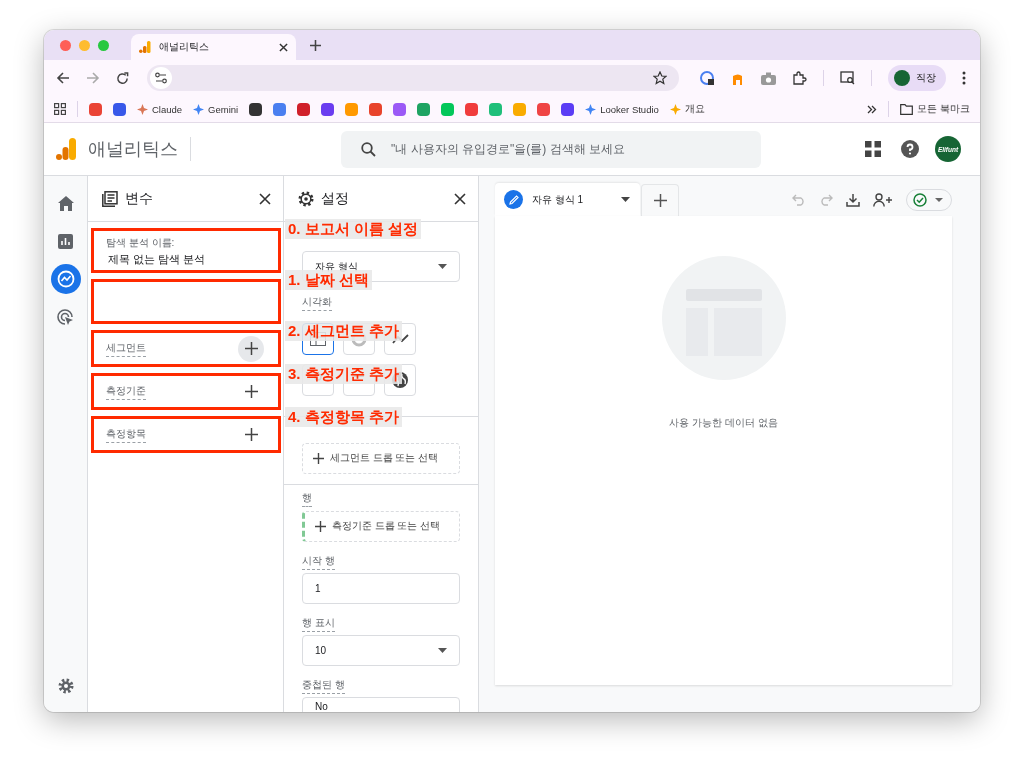 The height and width of the screenshot is (771, 1024). I want to click on annotation-tooltip: 4. 측정항목 추가, so click(343, 417).